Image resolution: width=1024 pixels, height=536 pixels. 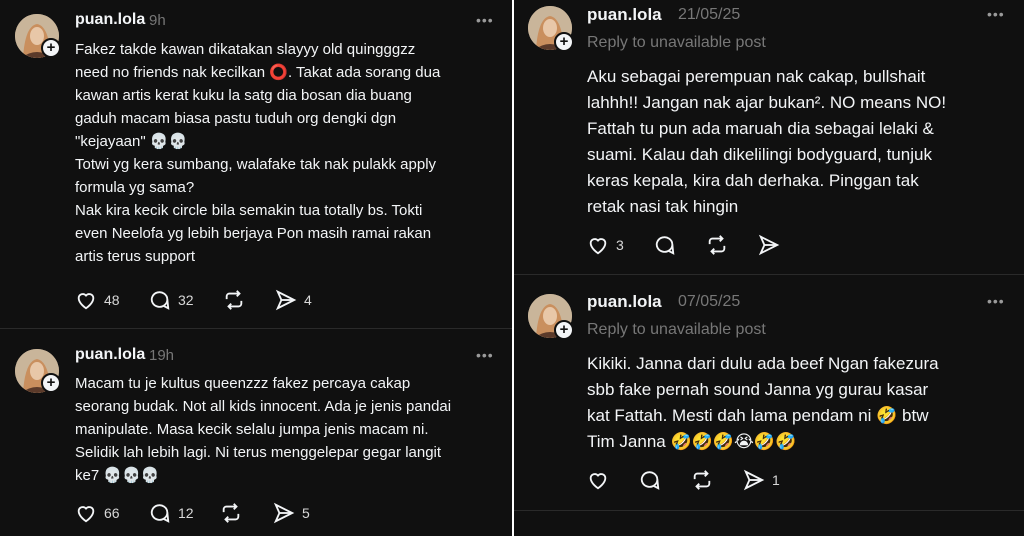 What do you see at coordinates (162, 355) in the screenshot?
I see `post-time: 19h` at bounding box center [162, 355].